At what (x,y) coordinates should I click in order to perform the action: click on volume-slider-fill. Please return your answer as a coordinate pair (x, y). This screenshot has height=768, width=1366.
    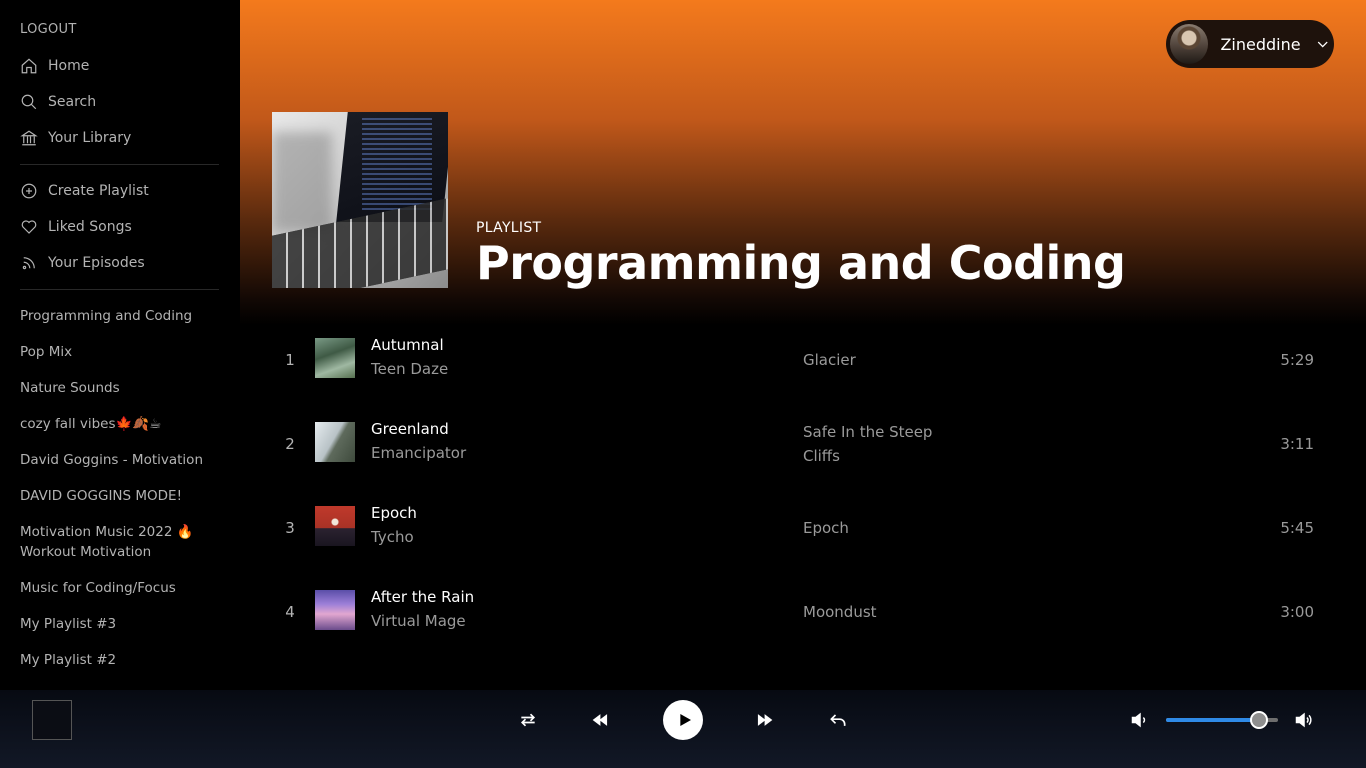
    Looking at the image, I should click on (1212, 720).